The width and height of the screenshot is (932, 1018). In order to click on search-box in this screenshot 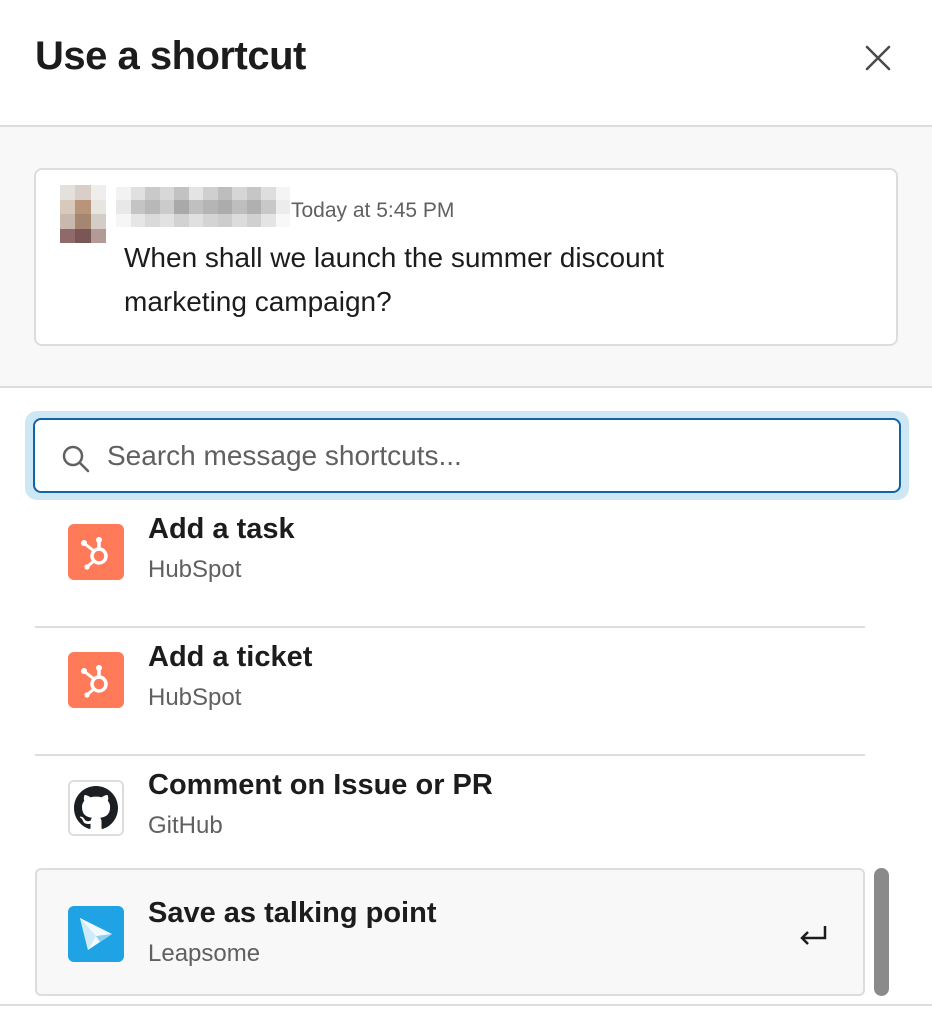, I will do `click(467, 455)`.